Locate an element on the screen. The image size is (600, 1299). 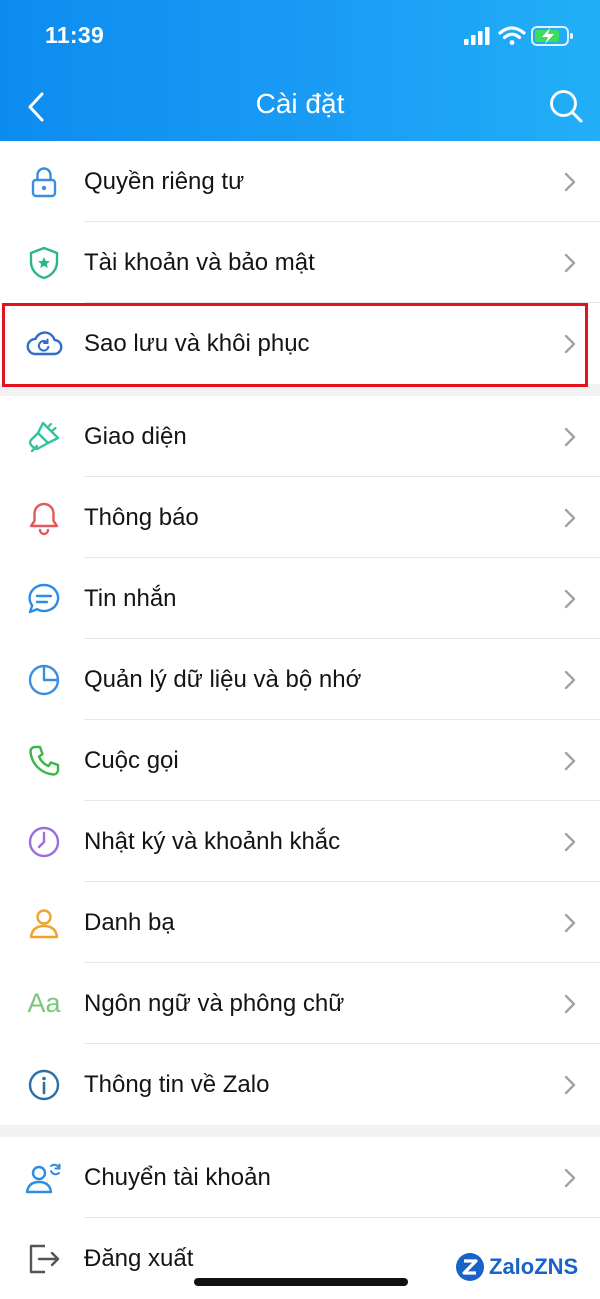
clock-icon is located at coordinates (44, 841).